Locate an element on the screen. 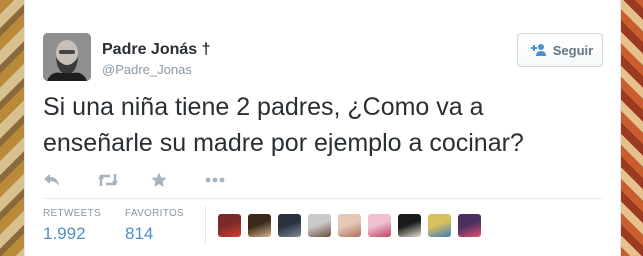 Image resolution: width=643 pixels, height=256 pixels. tweet-actions is located at coordinates (151, 180).